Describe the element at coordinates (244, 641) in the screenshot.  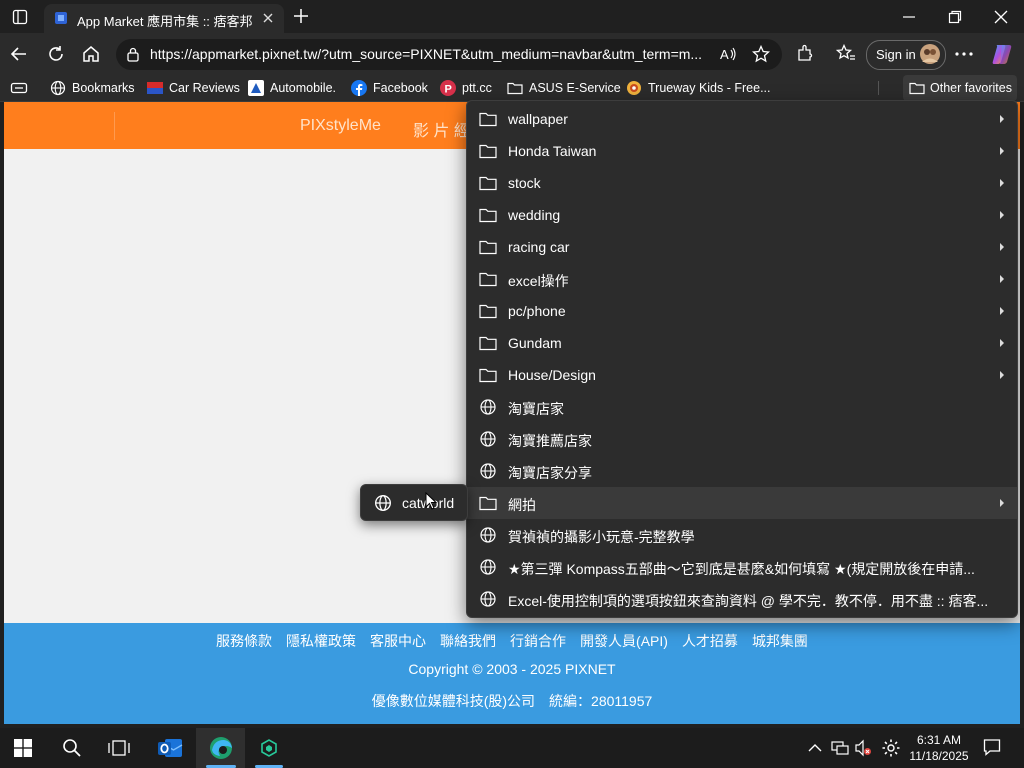
I see `footer-link: 服務條款` at that location.